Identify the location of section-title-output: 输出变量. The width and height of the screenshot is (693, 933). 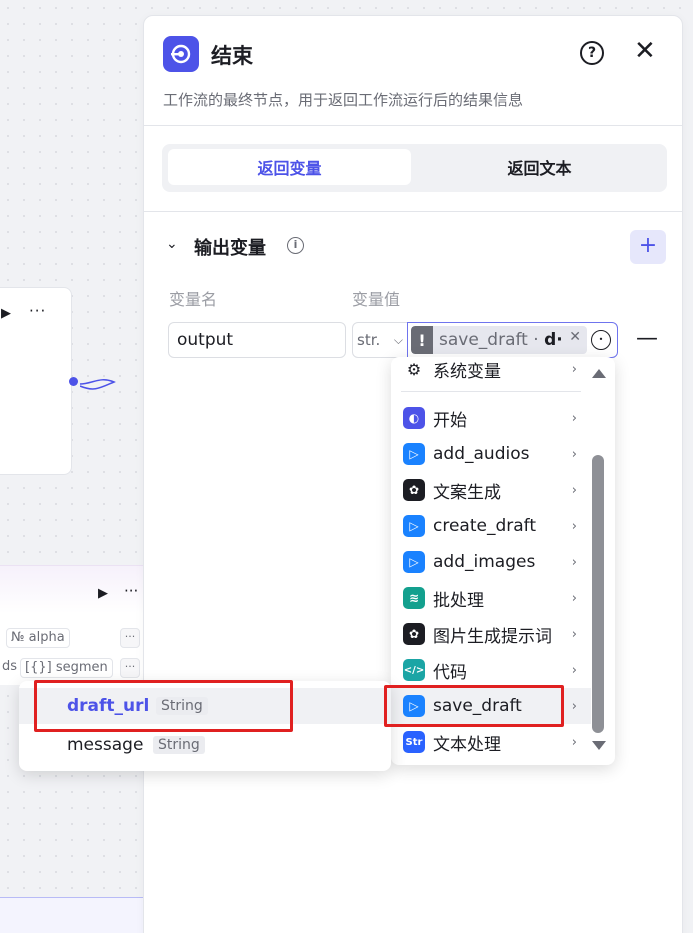
(230, 247).